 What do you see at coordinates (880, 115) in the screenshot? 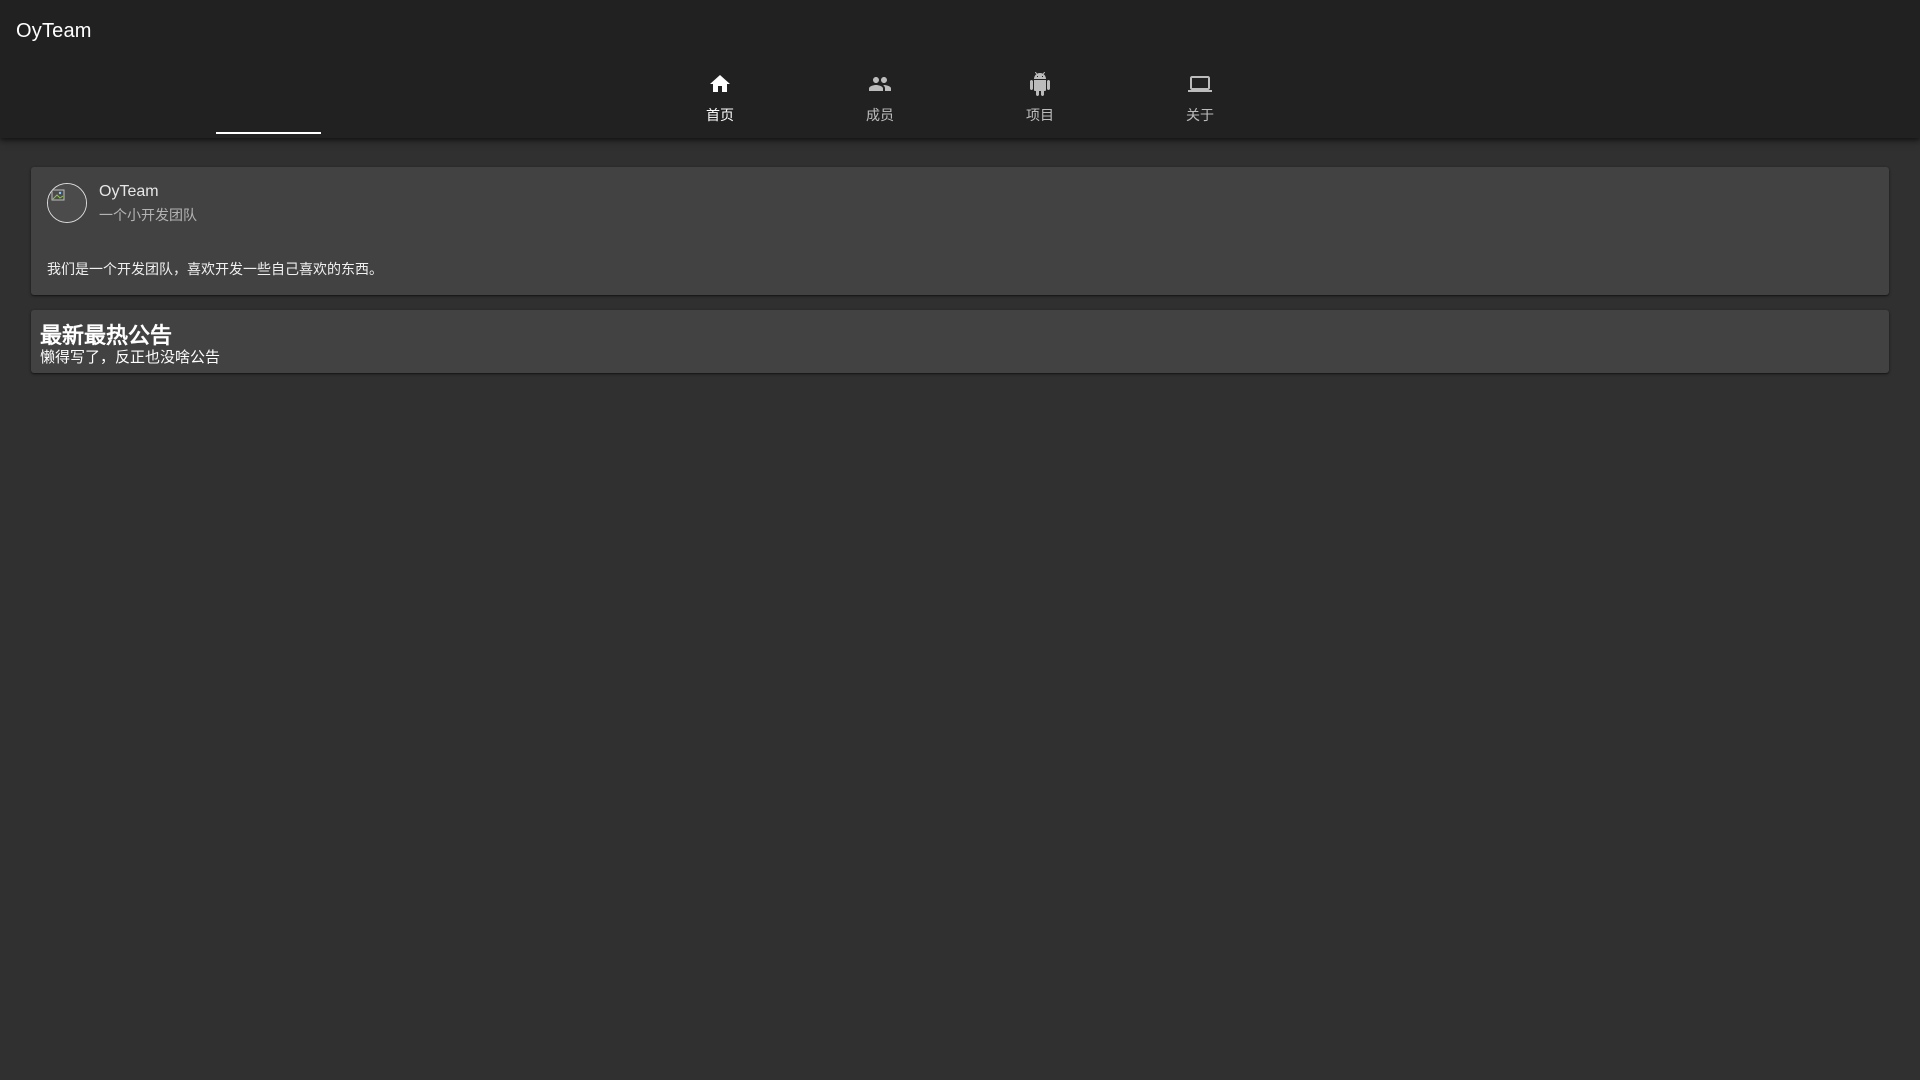
I see `tab-label: 成员` at bounding box center [880, 115].